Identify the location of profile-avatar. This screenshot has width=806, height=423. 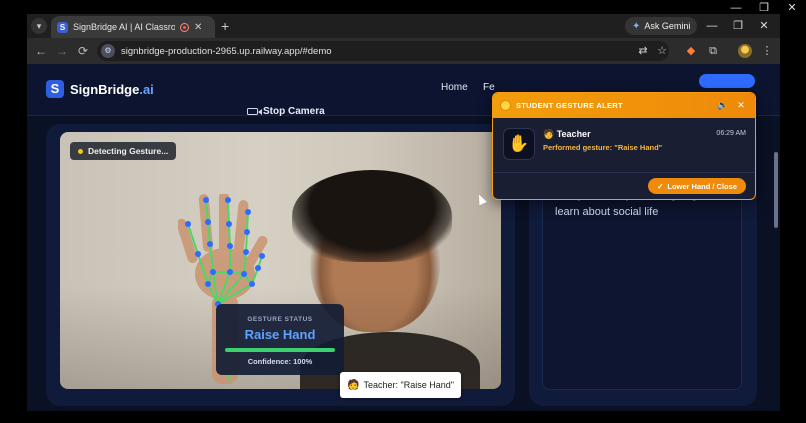
(745, 51).